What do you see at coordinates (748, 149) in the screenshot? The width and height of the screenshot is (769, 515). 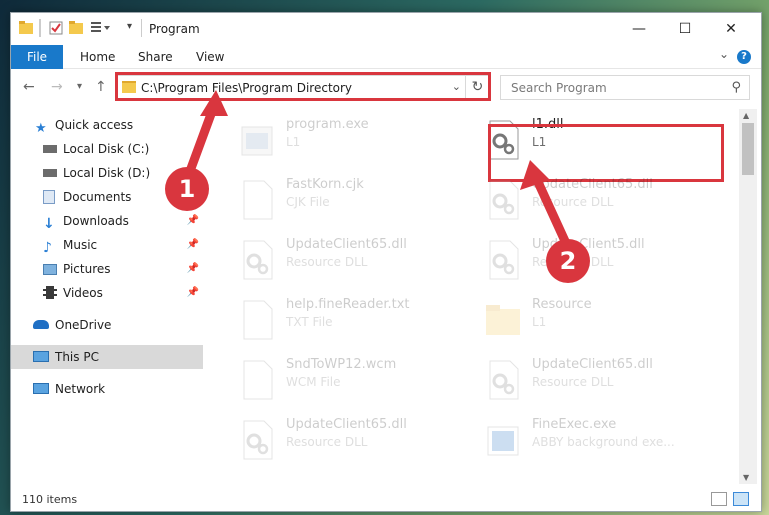 I see `scrollbar-thumb` at bounding box center [748, 149].